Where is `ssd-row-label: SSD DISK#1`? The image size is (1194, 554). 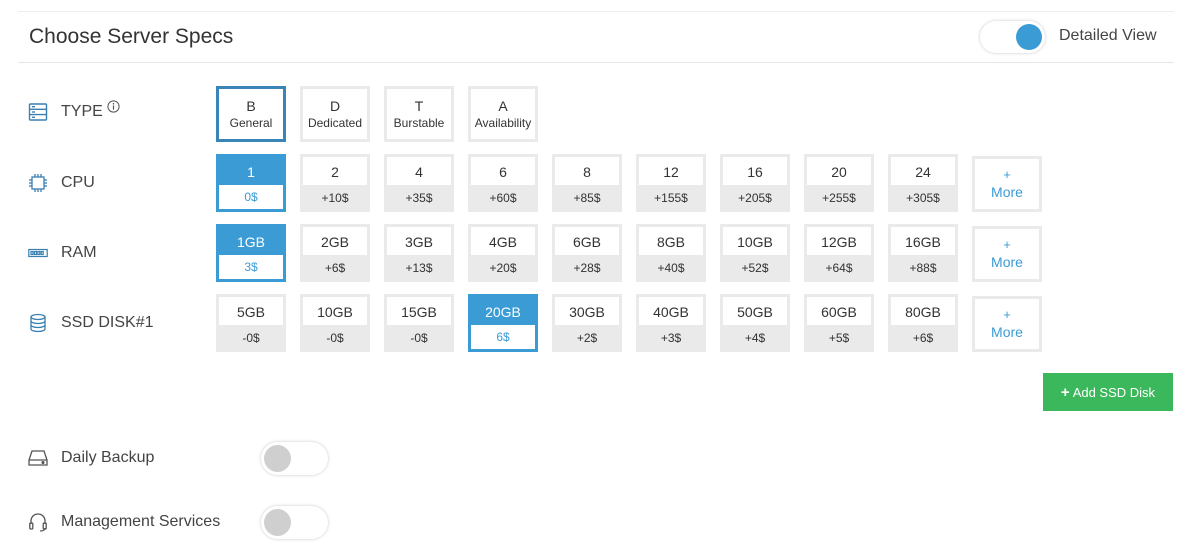 ssd-row-label: SSD DISK#1 is located at coordinates (90, 323).